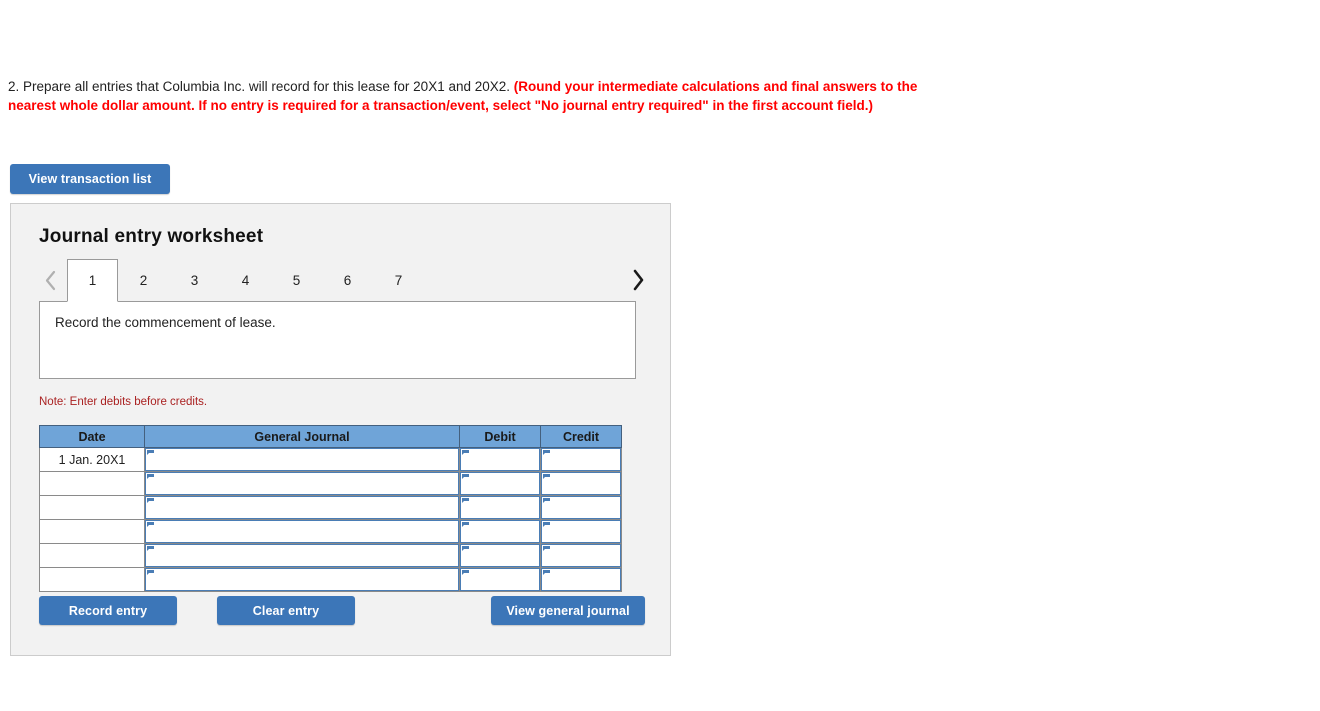 The width and height of the screenshot is (1320, 711). Describe the element at coordinates (92, 436) in the screenshot. I see `column-header-date: Date` at that location.